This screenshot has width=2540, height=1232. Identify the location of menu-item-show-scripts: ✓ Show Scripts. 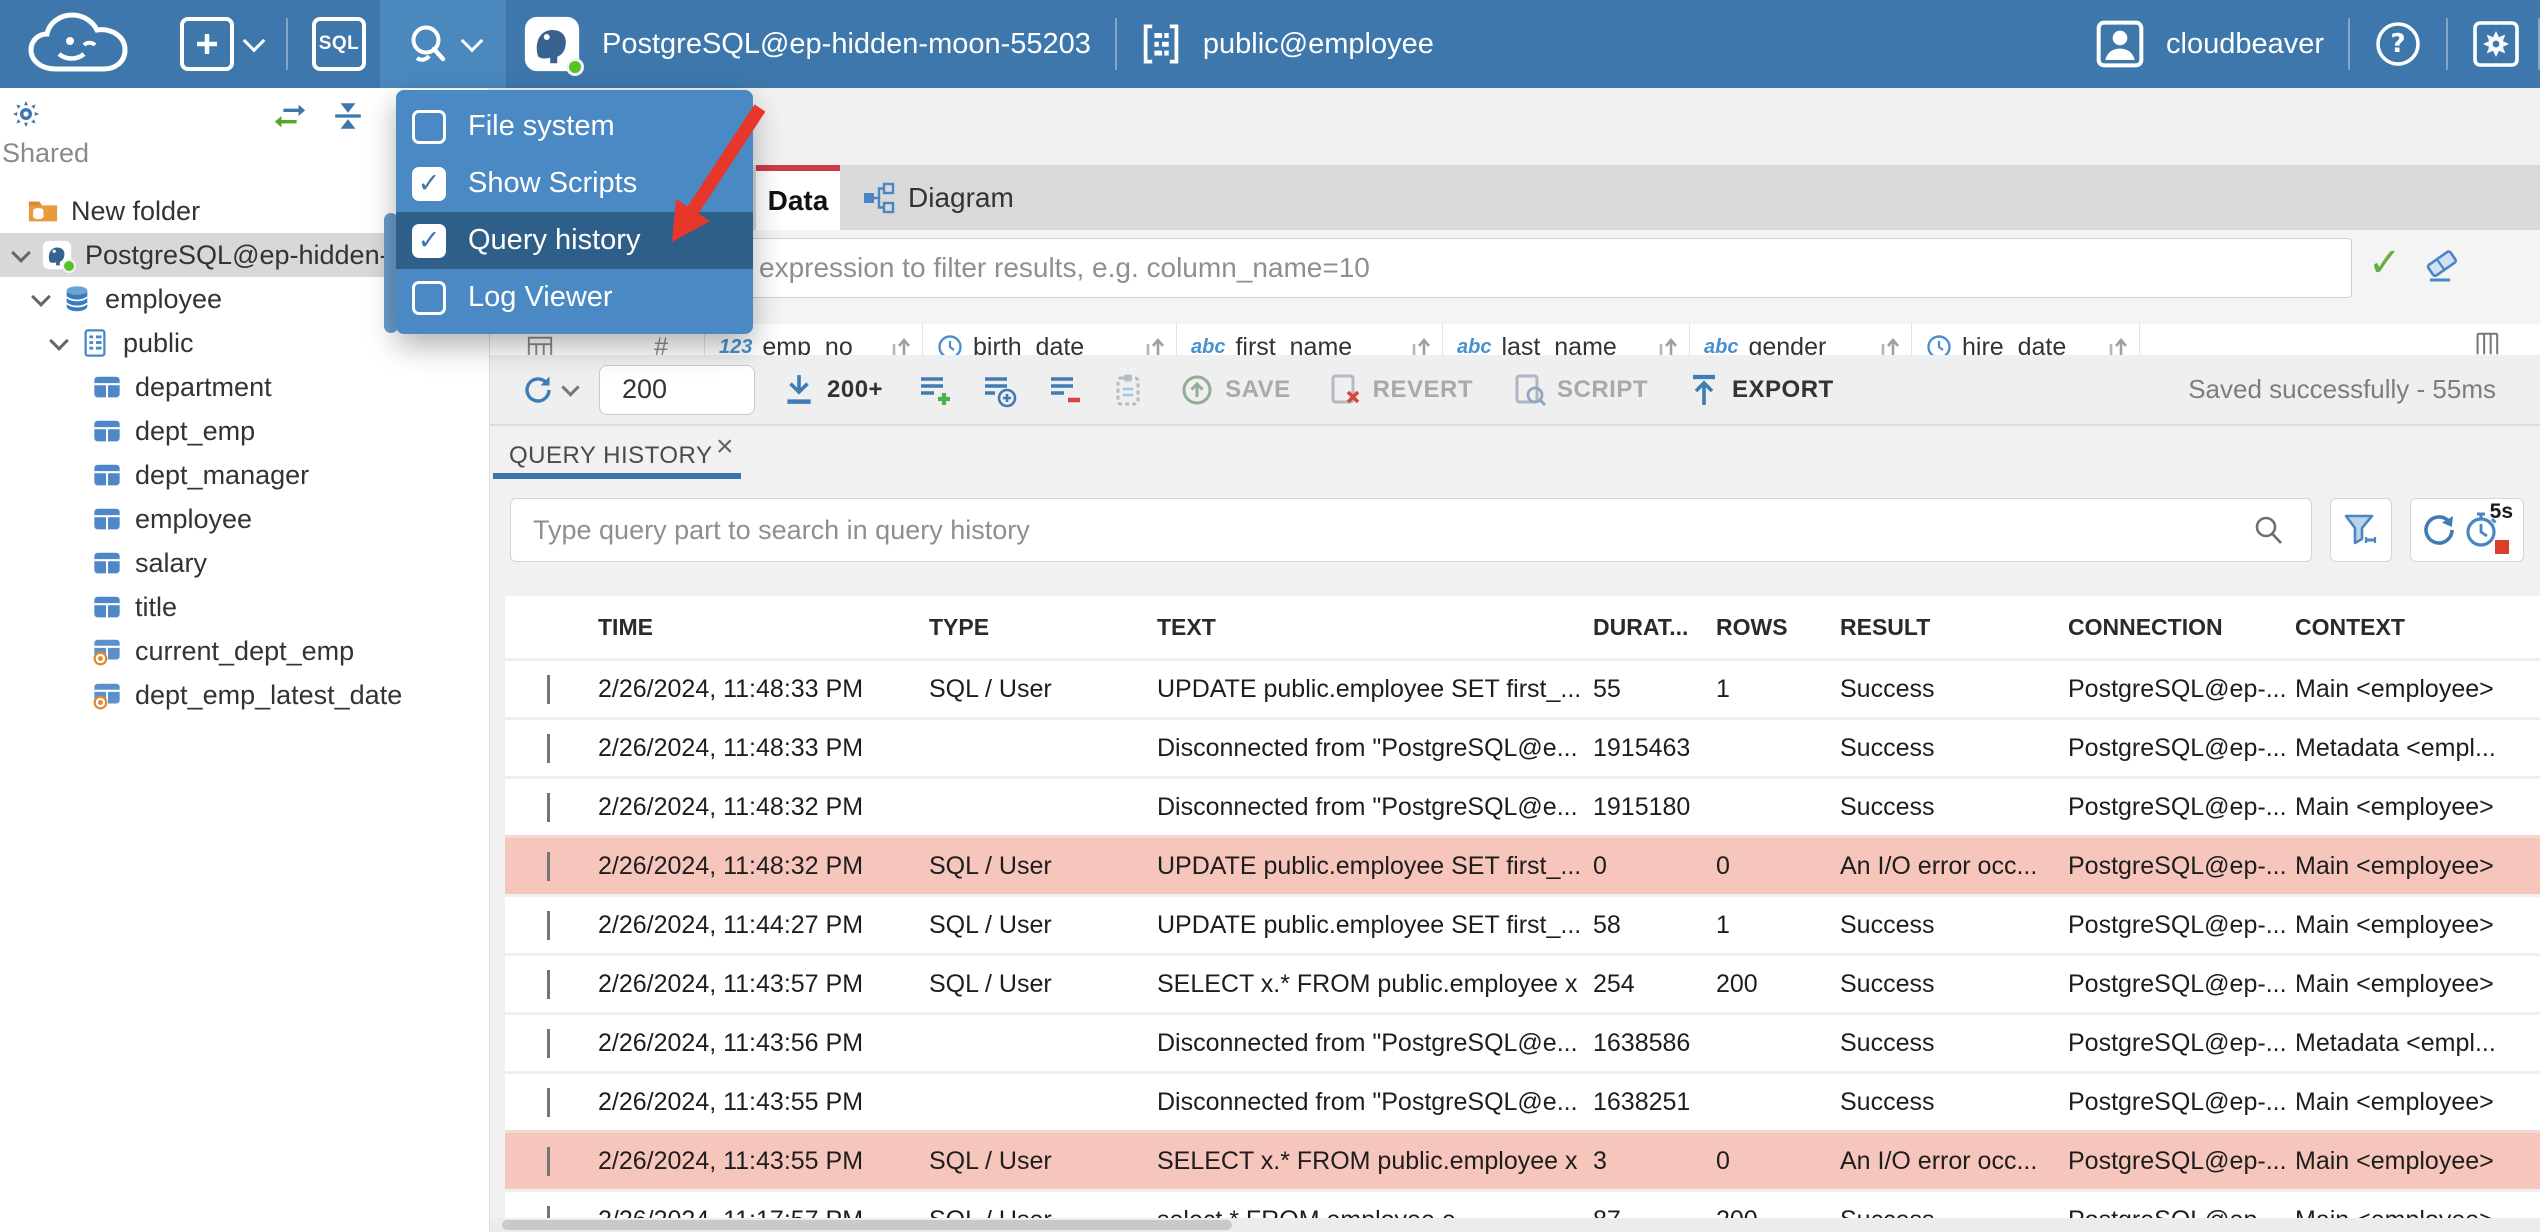
(574, 183).